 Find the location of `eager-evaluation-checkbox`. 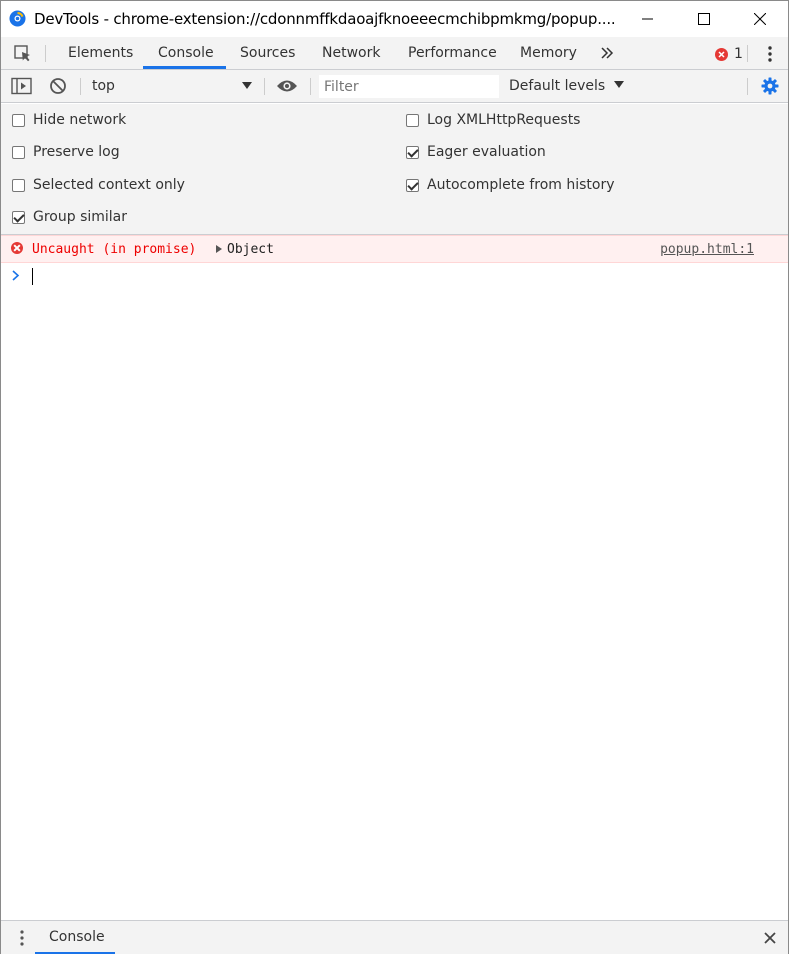

eager-evaluation-checkbox is located at coordinates (412, 152).